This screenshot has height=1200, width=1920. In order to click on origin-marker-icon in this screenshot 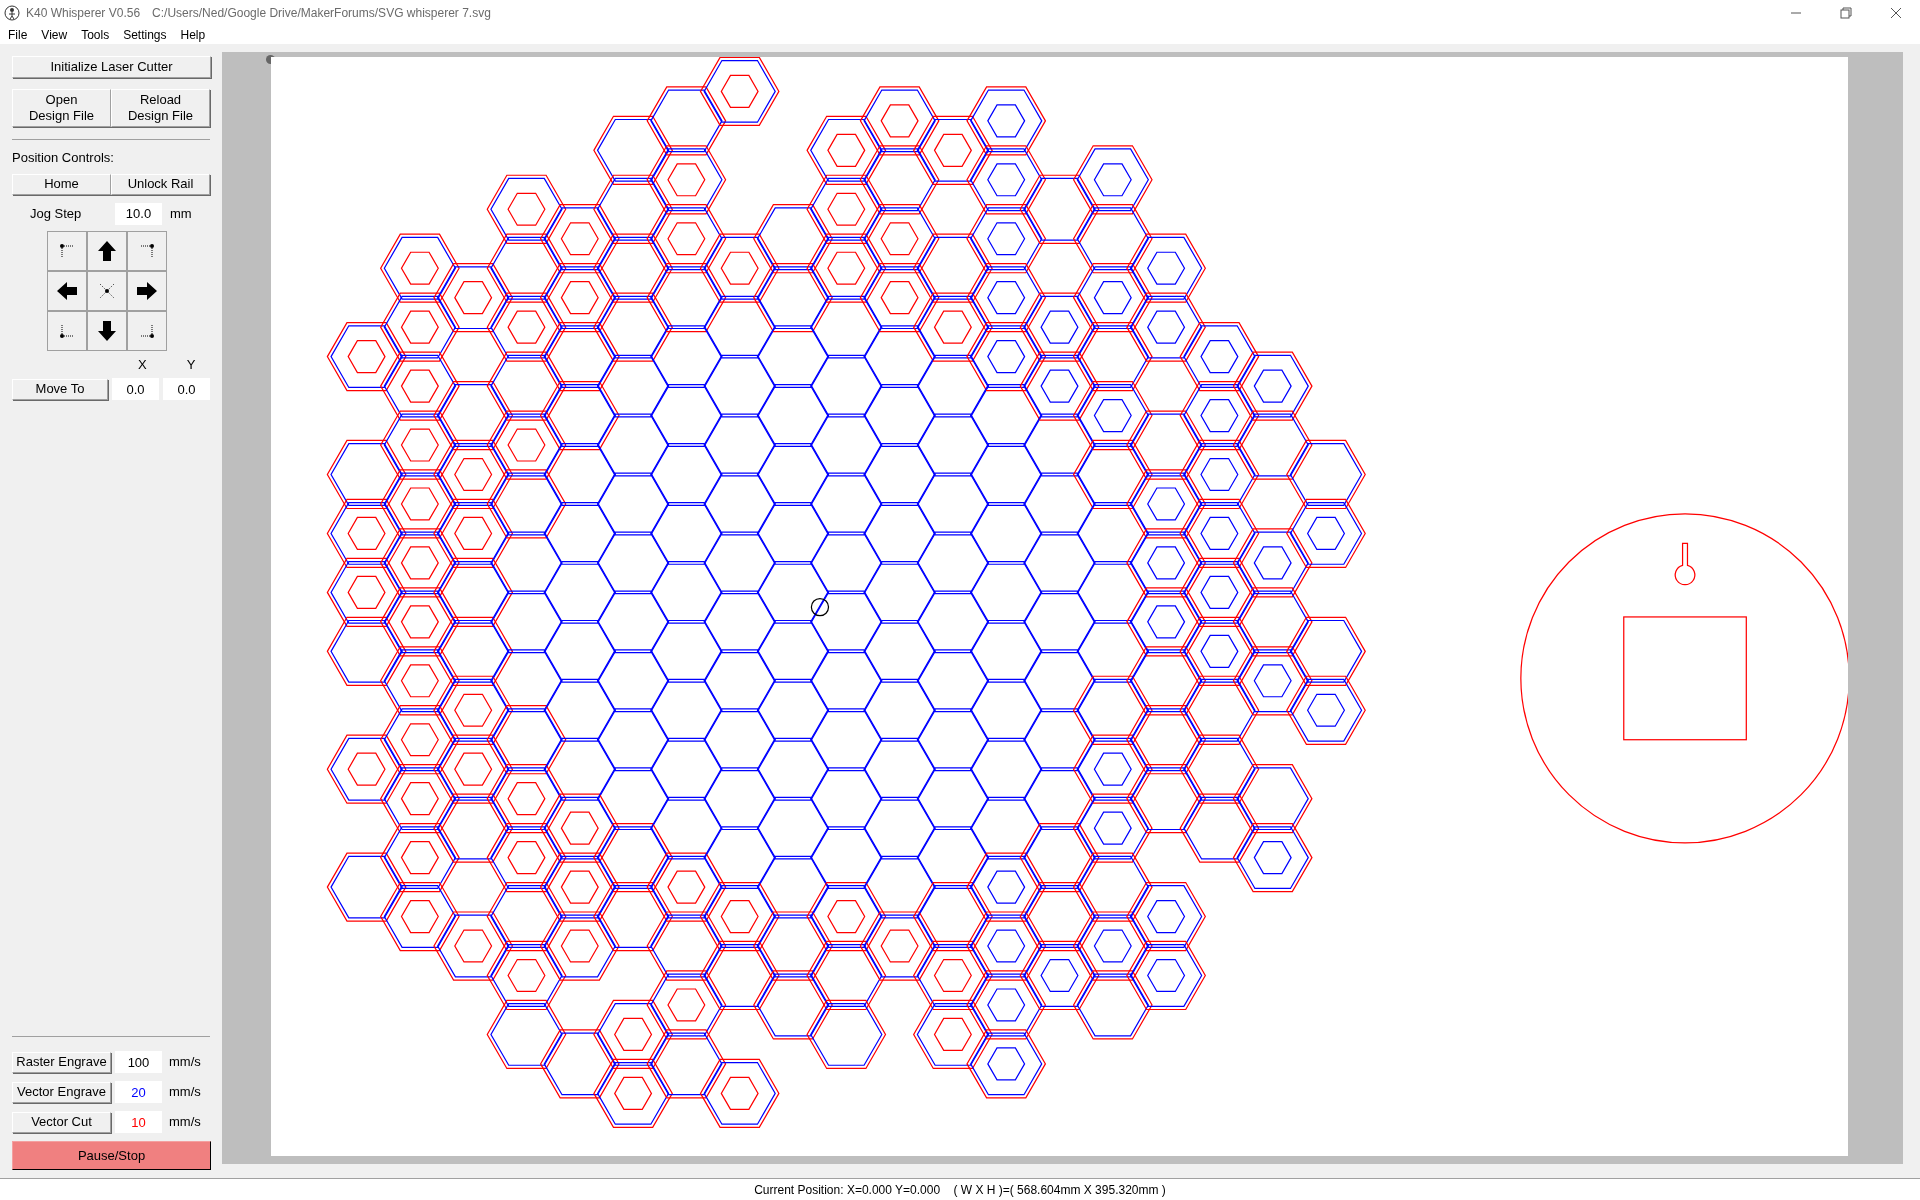, I will do `click(820, 607)`.